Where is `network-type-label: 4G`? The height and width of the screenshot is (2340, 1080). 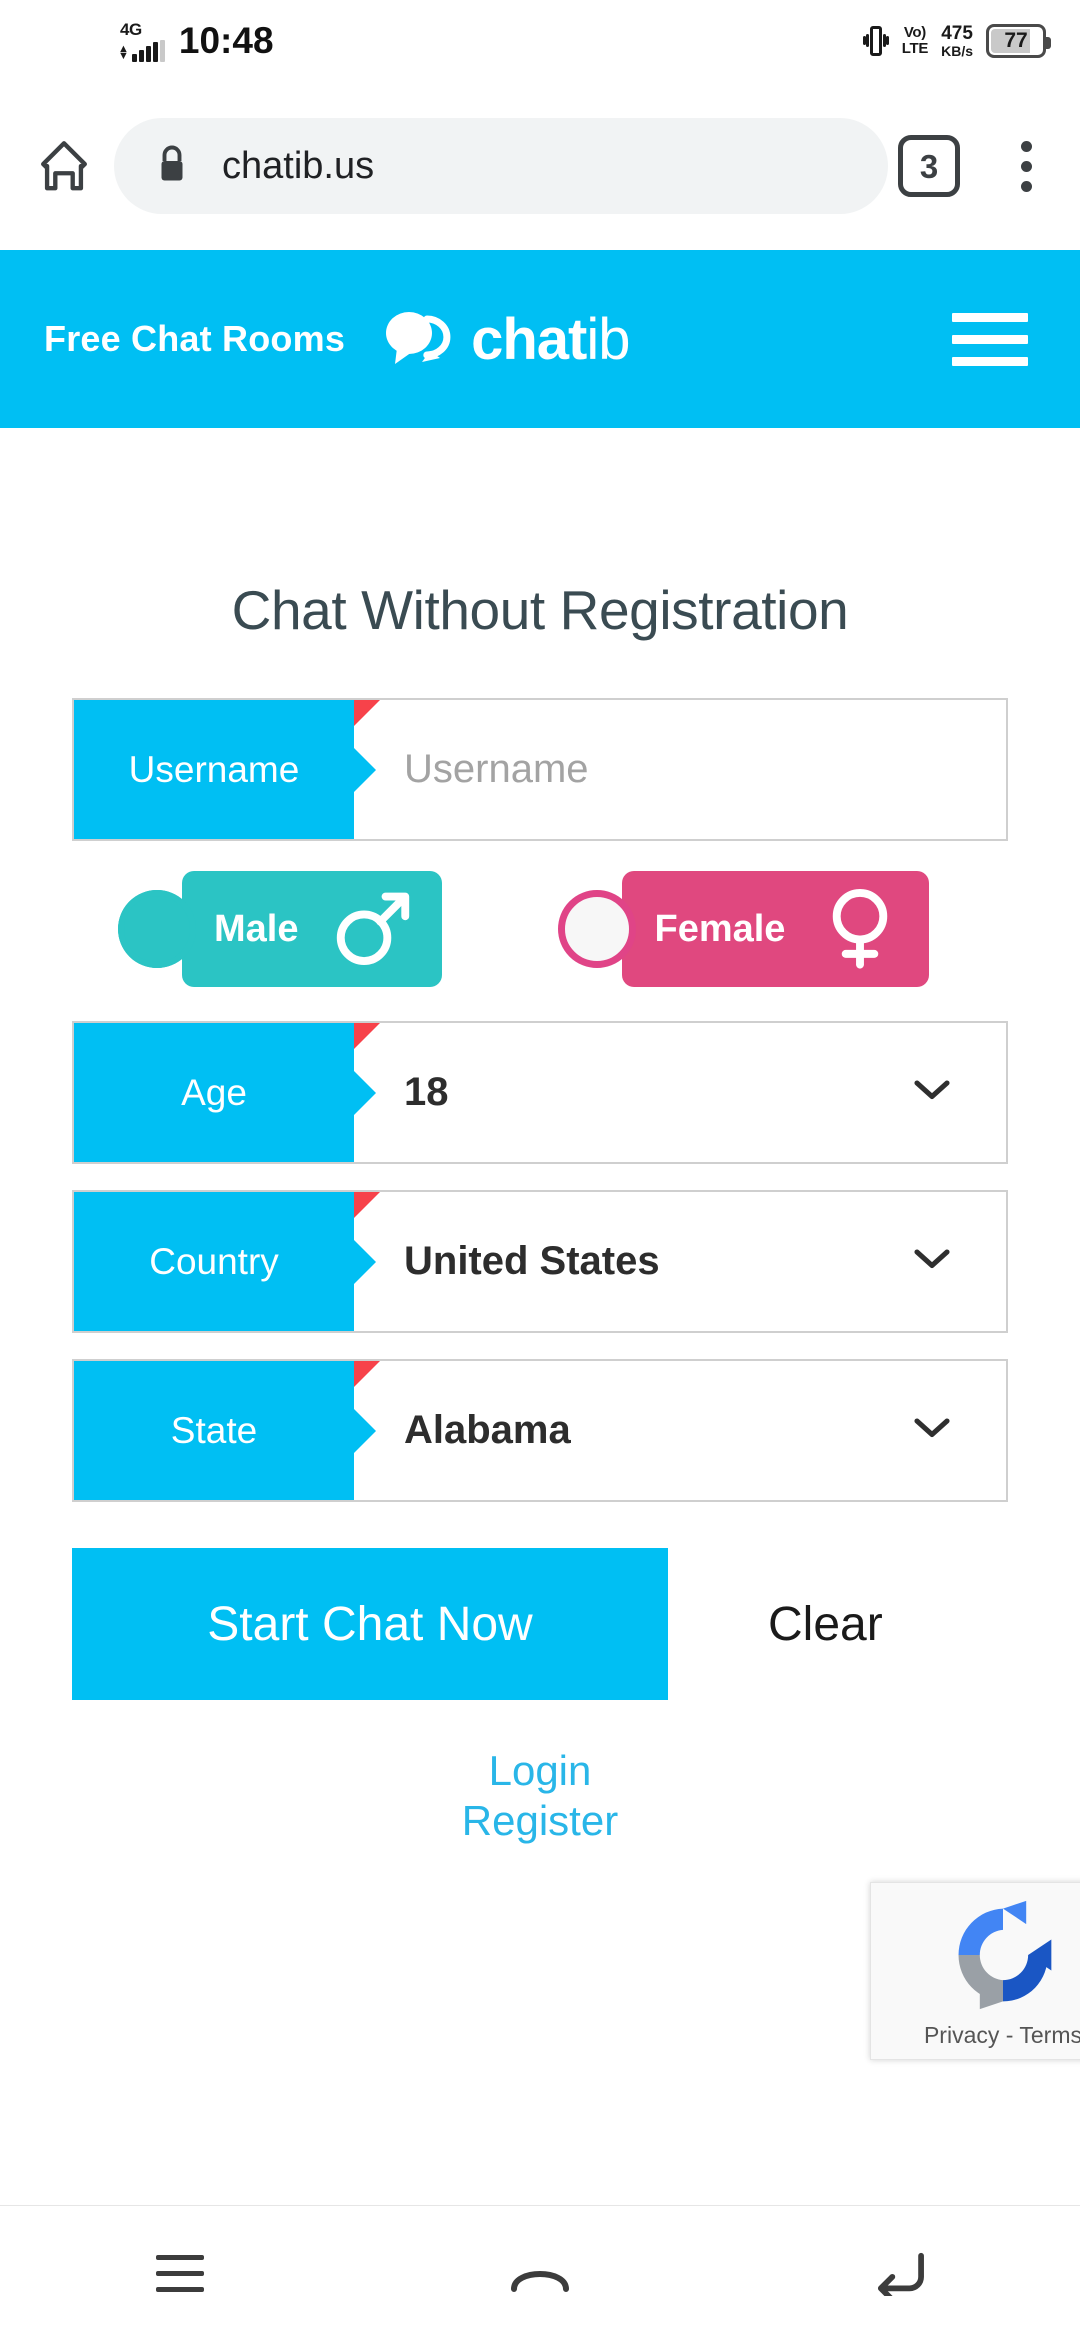
network-type-label: 4G is located at coordinates (131, 29).